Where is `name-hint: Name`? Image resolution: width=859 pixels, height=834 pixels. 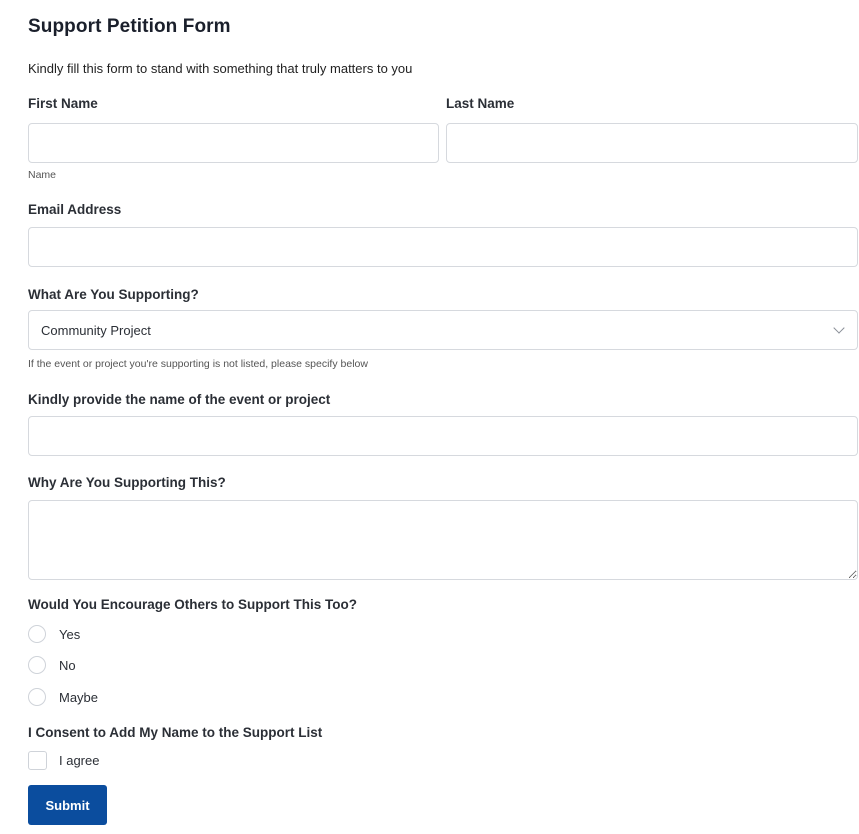
name-hint: Name is located at coordinates (42, 175).